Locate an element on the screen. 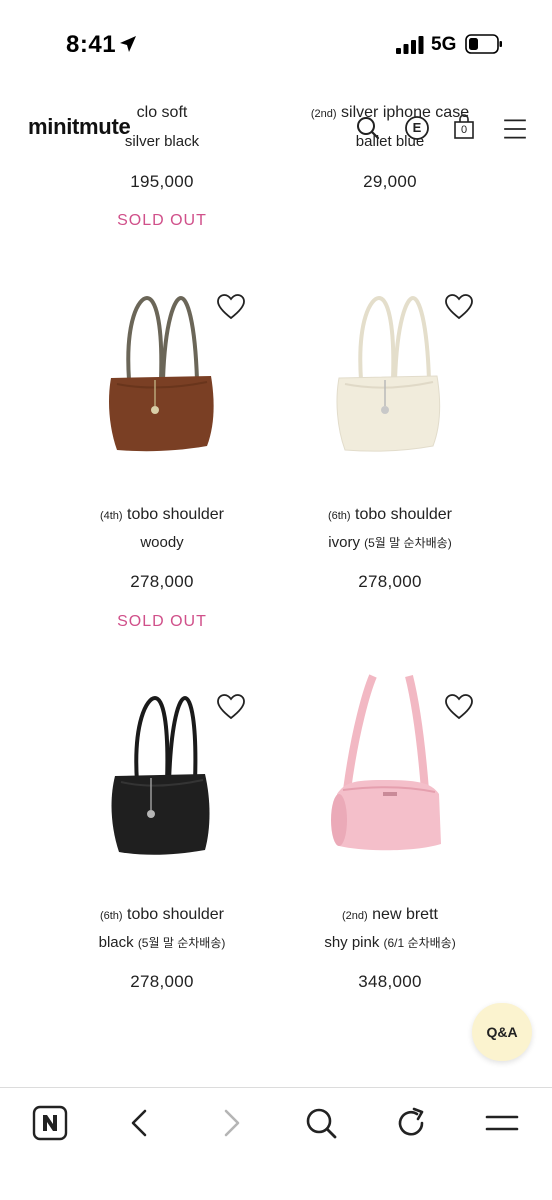  product-price: 348,000 is located at coordinates (390, 981).